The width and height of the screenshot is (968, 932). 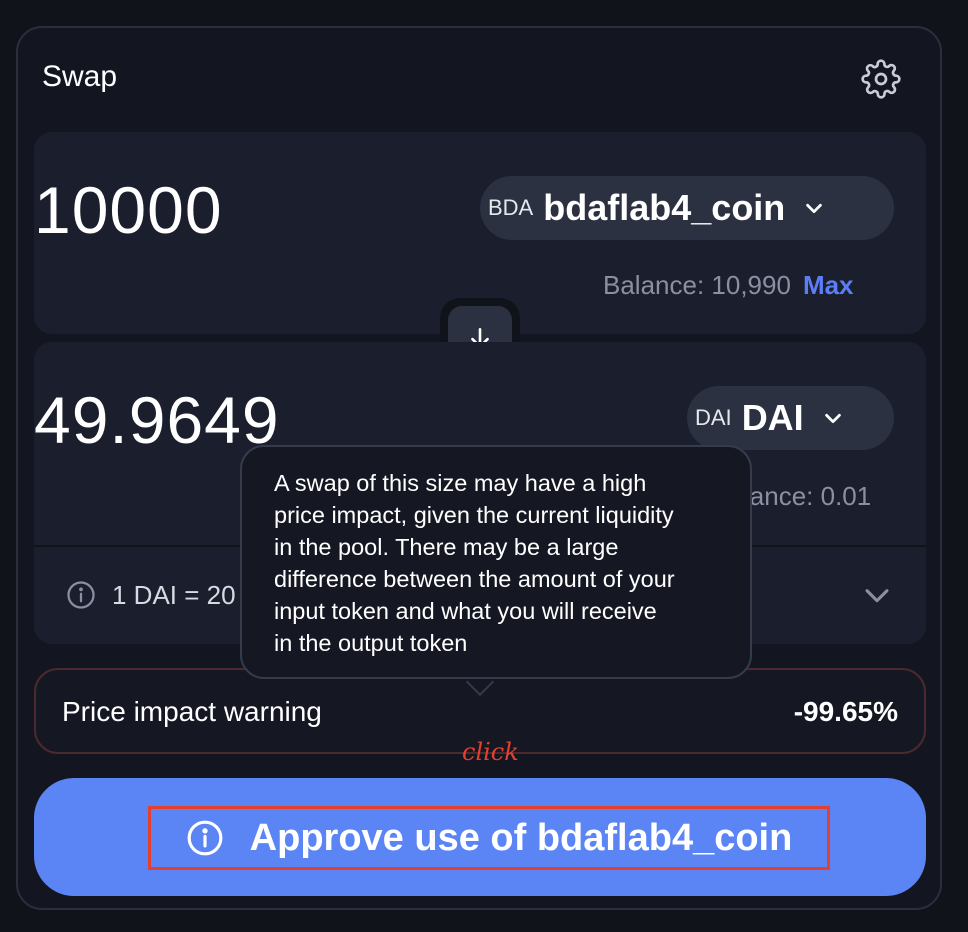 What do you see at coordinates (174, 594) in the screenshot?
I see `exchange-rate-text: 1 DAI = 20` at bounding box center [174, 594].